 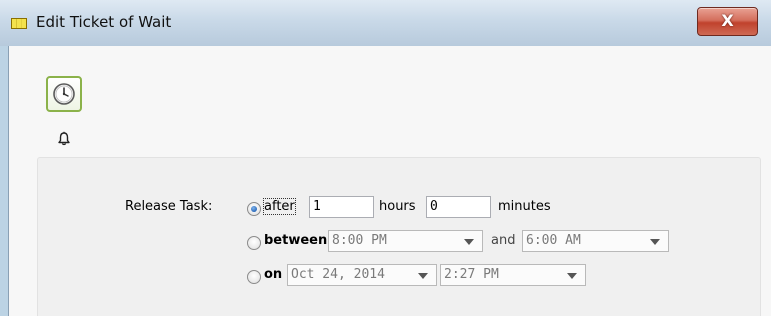 What do you see at coordinates (341, 207) in the screenshot?
I see `hours-input: 1` at bounding box center [341, 207].